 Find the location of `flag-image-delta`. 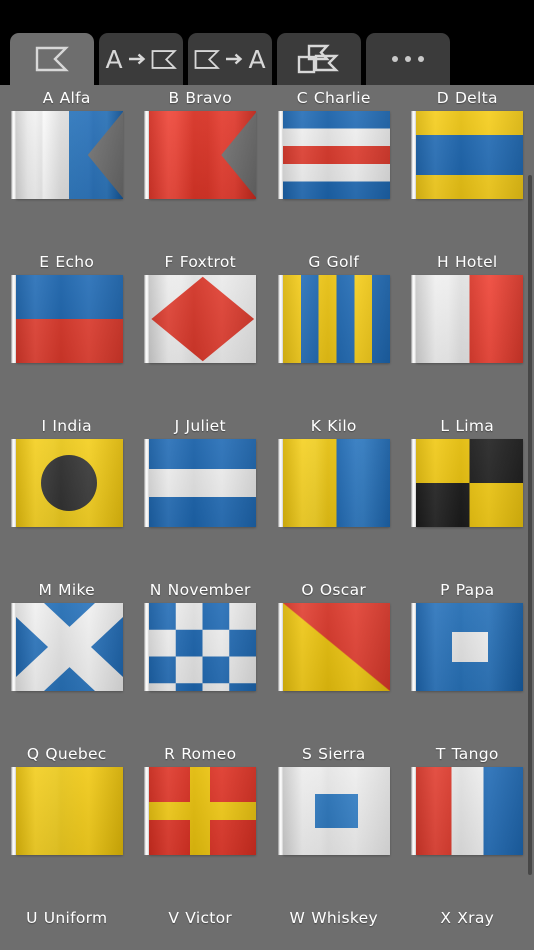

flag-image-delta is located at coordinates (467, 155).